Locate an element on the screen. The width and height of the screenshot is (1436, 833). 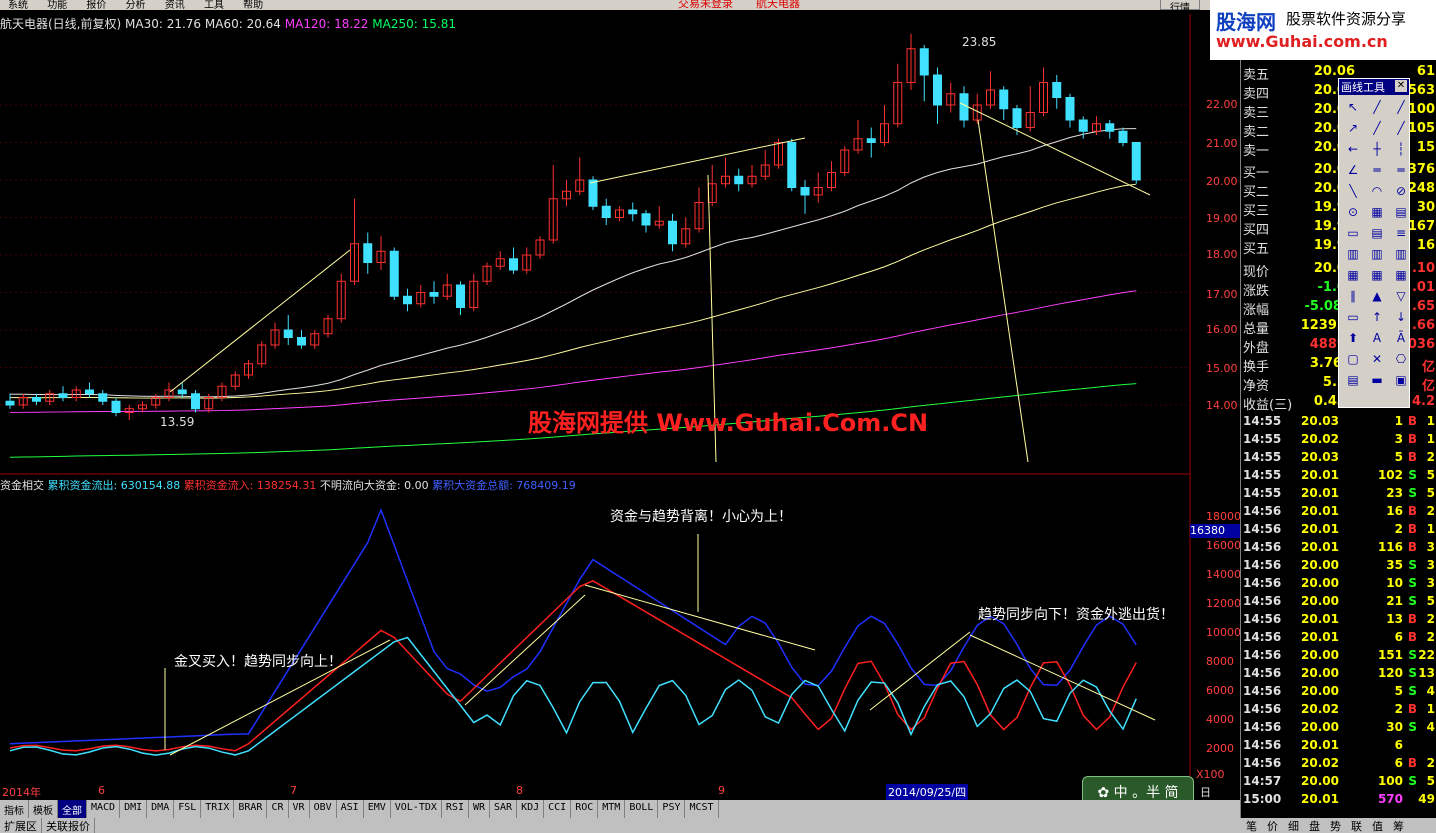
draw-tool-icon: ↖ is located at coordinates (1353, 107).